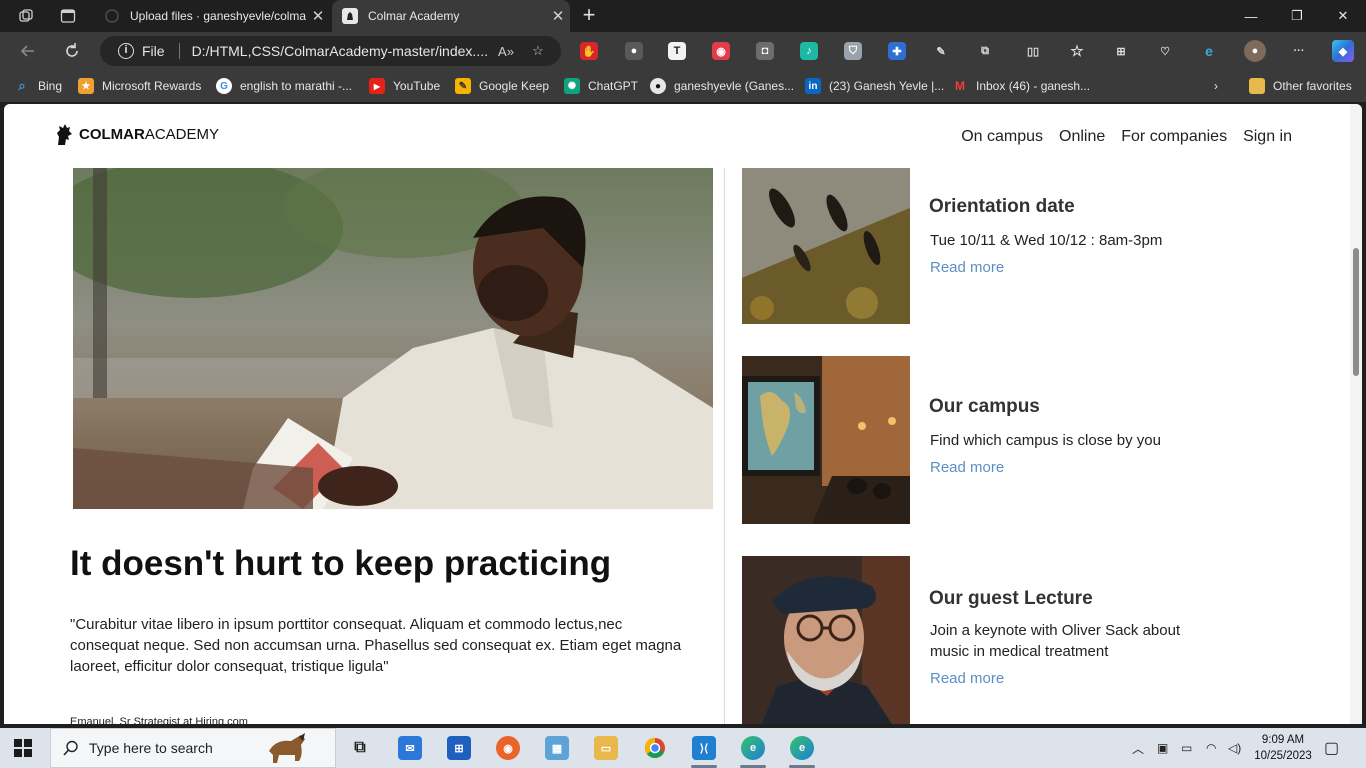  I want to click on scrollbar-thumb, so click(1356, 312).